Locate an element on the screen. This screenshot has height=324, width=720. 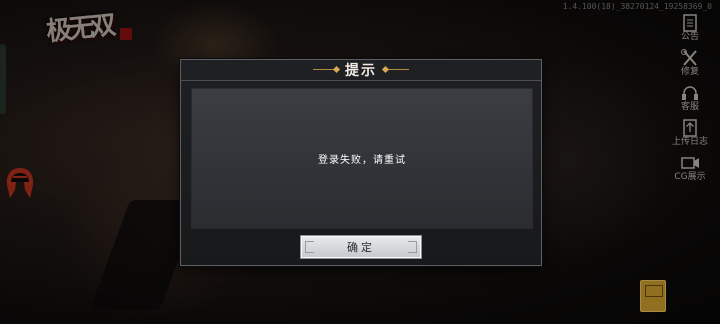
confirm-button-label: 确定 is located at coordinates (361, 247).